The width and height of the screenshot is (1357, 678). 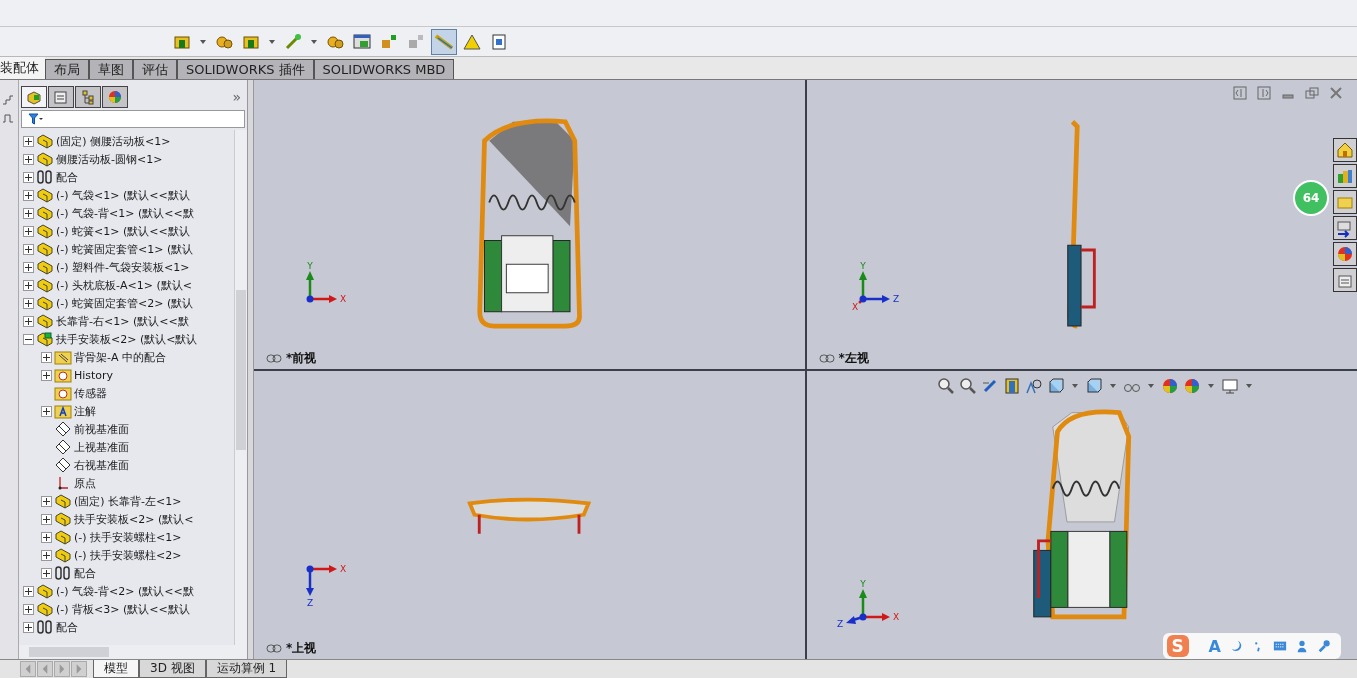 I want to click on tree-item: 上视基准面, so click(x=101, y=447).